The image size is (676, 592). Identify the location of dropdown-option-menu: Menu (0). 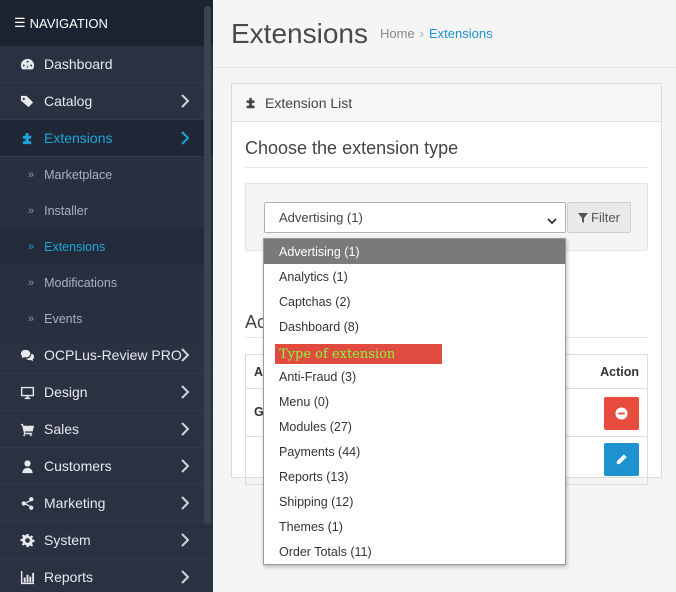
(414, 401).